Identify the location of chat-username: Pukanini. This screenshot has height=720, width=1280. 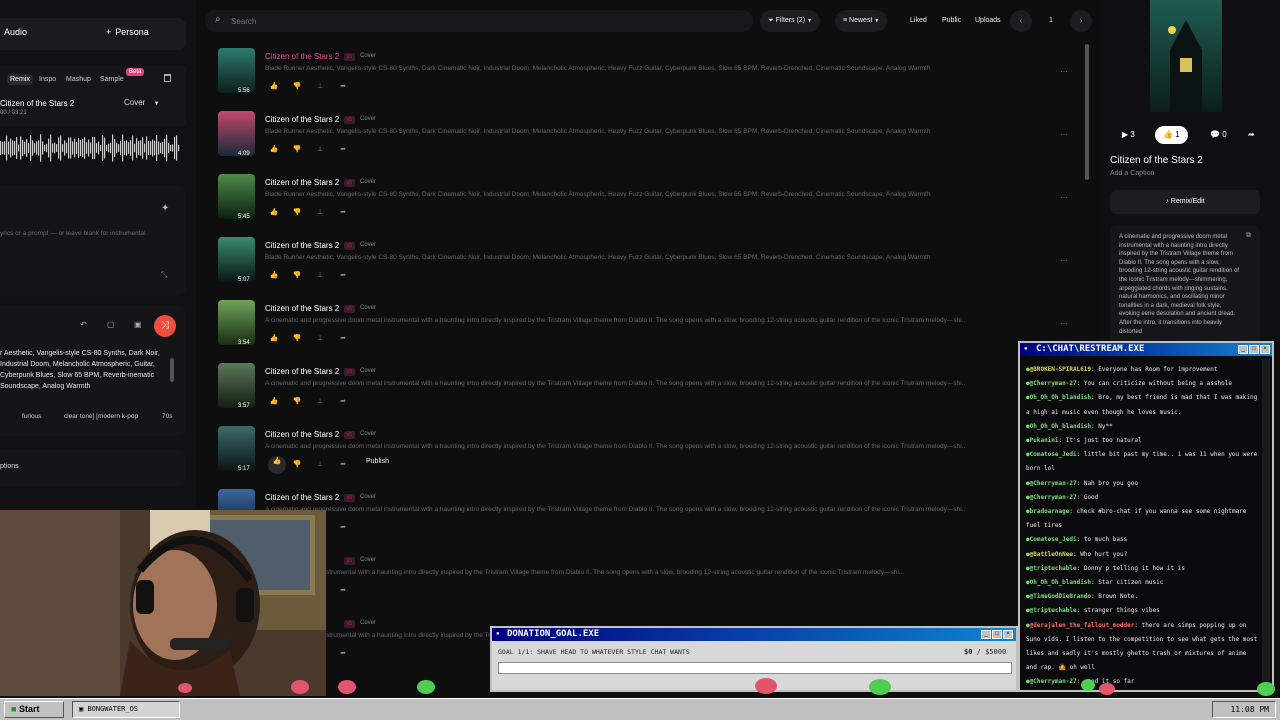
(1044, 440).